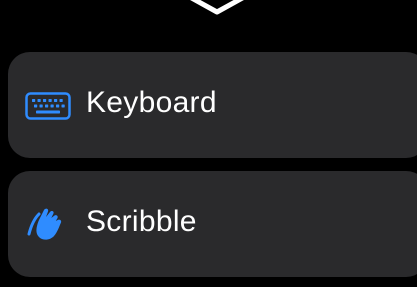 The height and width of the screenshot is (292, 417). Describe the element at coordinates (151, 102) in the screenshot. I see `keyboard-option-label: Keyboard` at that location.